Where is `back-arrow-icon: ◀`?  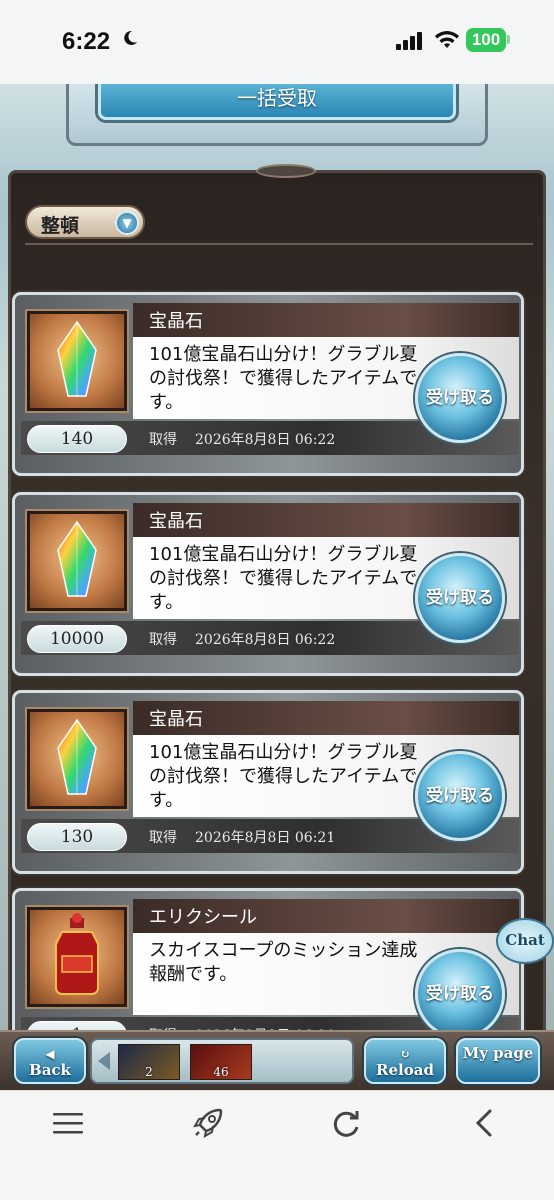
back-arrow-icon: ◀ is located at coordinates (50, 1054).